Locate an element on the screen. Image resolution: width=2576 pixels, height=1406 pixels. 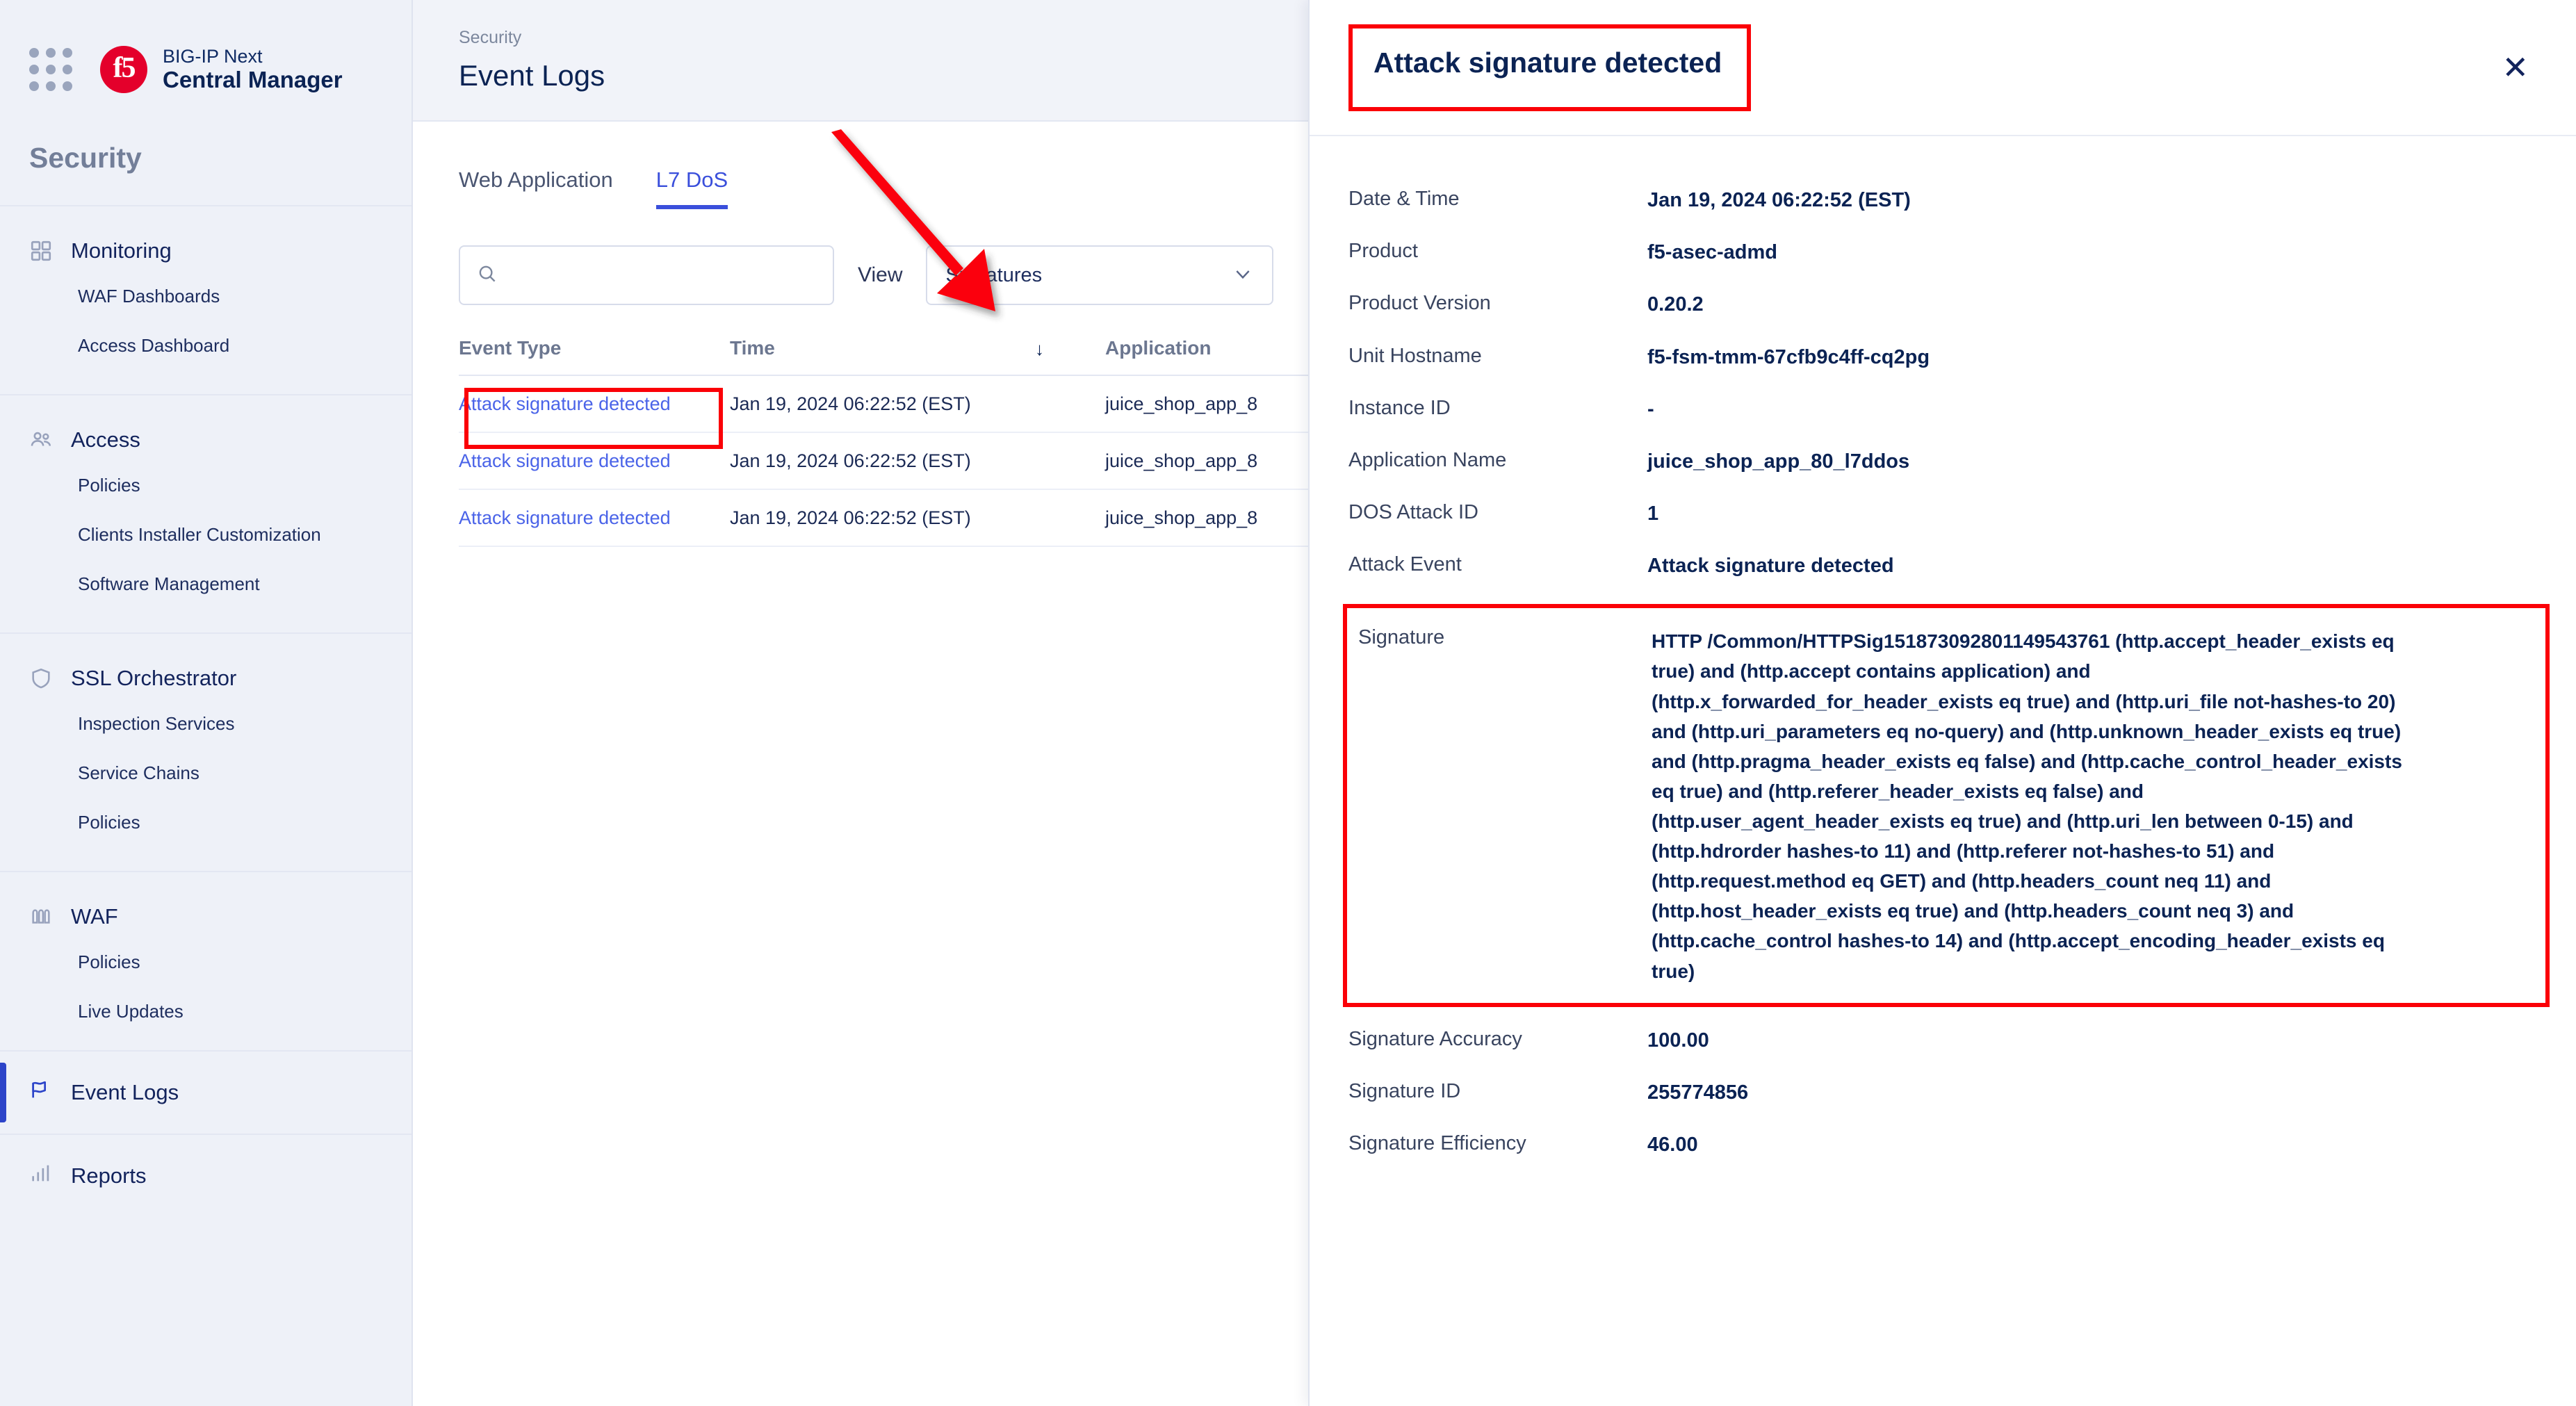
sidebar-item-access-dashboard: Access Dashboard is located at coordinates (205, 345).